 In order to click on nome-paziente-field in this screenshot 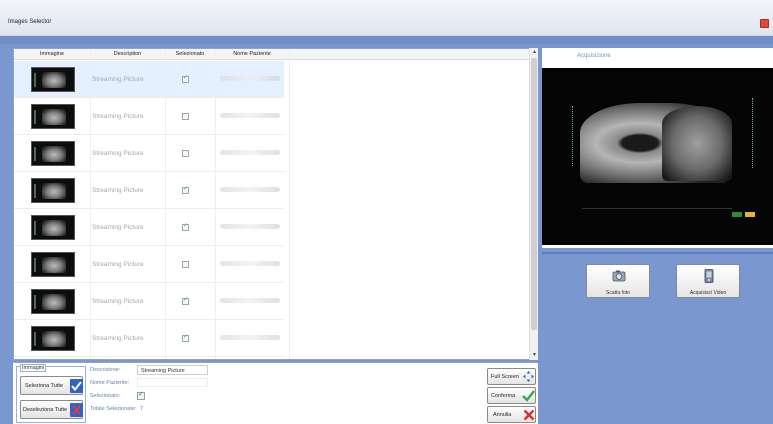, I will do `click(172, 382)`.